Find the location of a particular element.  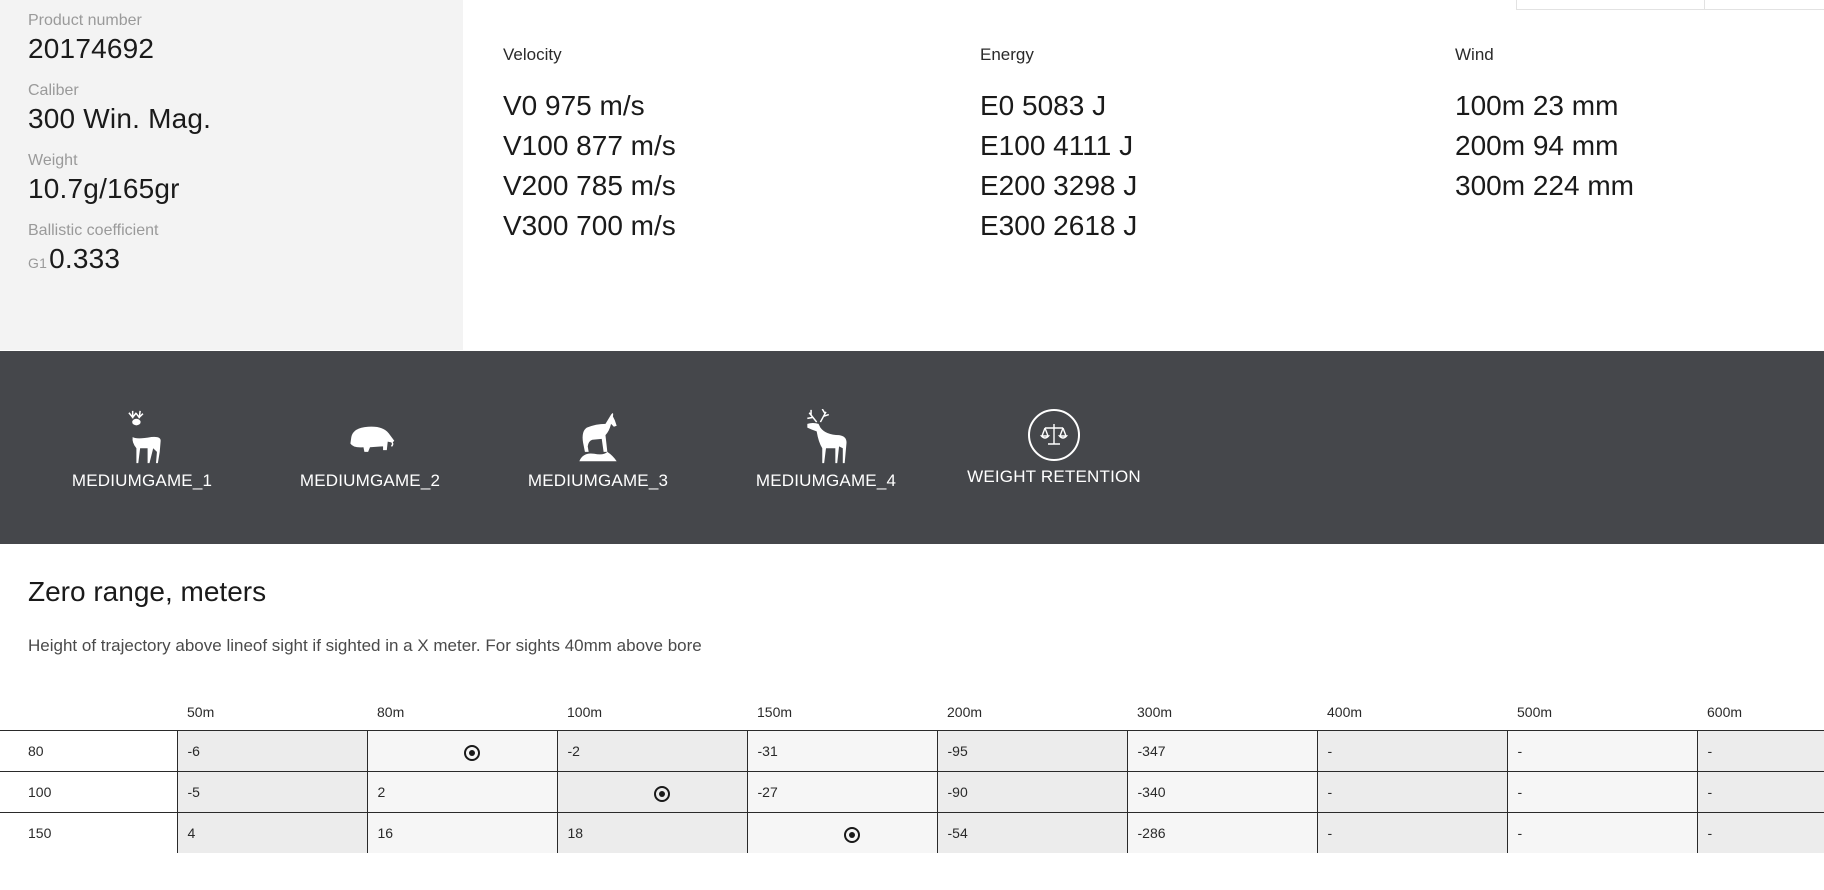

spec-ballistic-coefficient: Ballistic coefficient G10.333 is located at coordinates (245, 250).